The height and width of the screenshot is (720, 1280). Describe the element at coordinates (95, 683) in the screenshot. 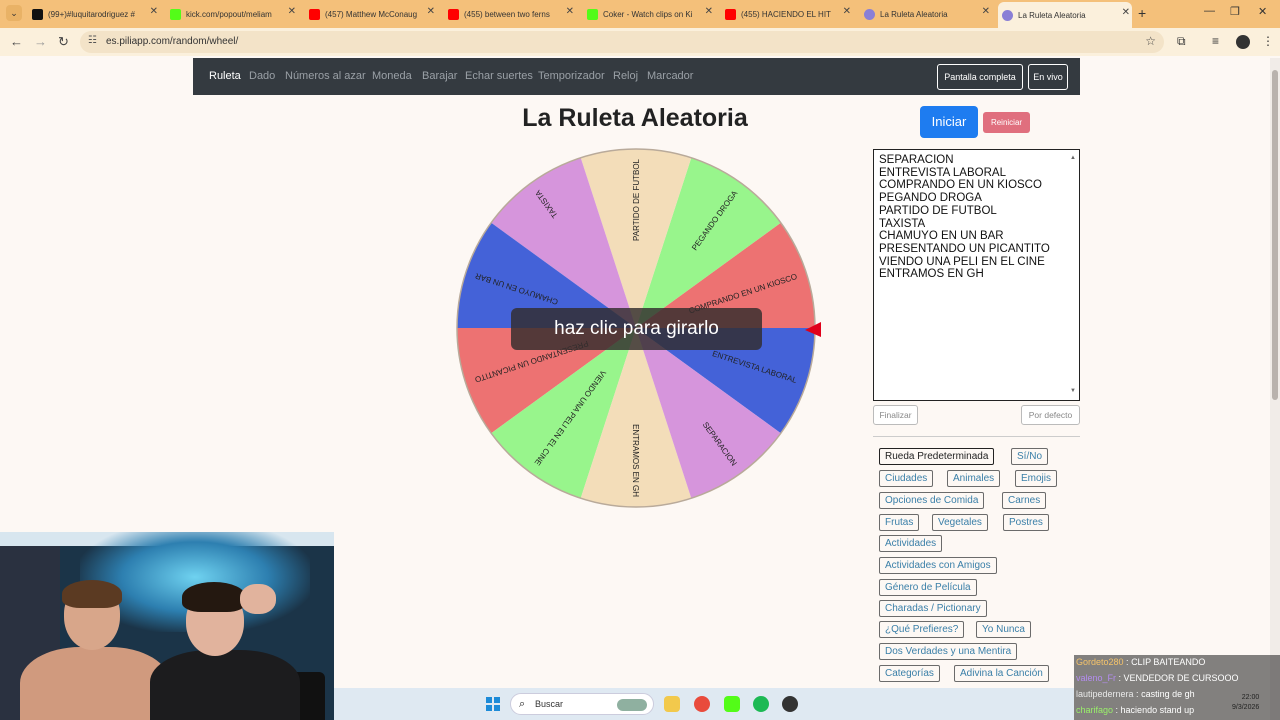

I see `streamer-left-body` at that location.